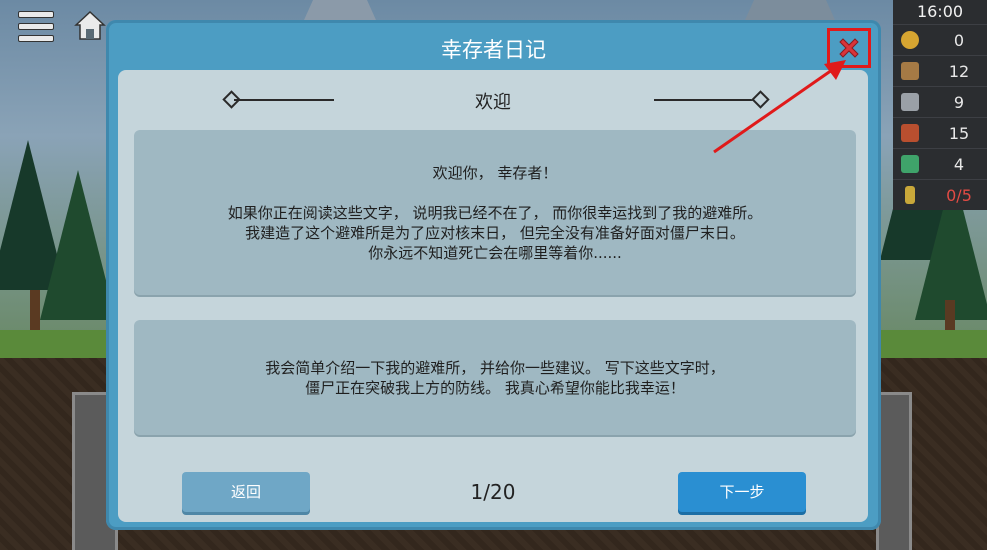 This screenshot has width=987, height=550. Describe the element at coordinates (742, 492) in the screenshot. I see `next-button: 下一步` at that location.